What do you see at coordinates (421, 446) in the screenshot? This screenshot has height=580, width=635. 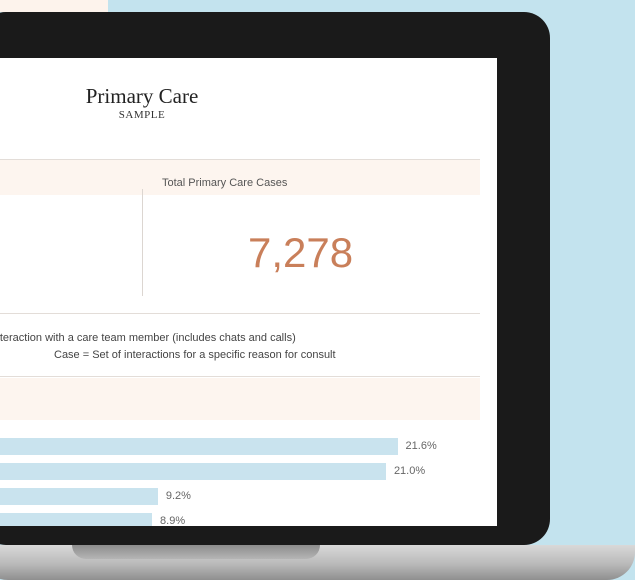 I see `bar-value-label: 21.6%` at bounding box center [421, 446].